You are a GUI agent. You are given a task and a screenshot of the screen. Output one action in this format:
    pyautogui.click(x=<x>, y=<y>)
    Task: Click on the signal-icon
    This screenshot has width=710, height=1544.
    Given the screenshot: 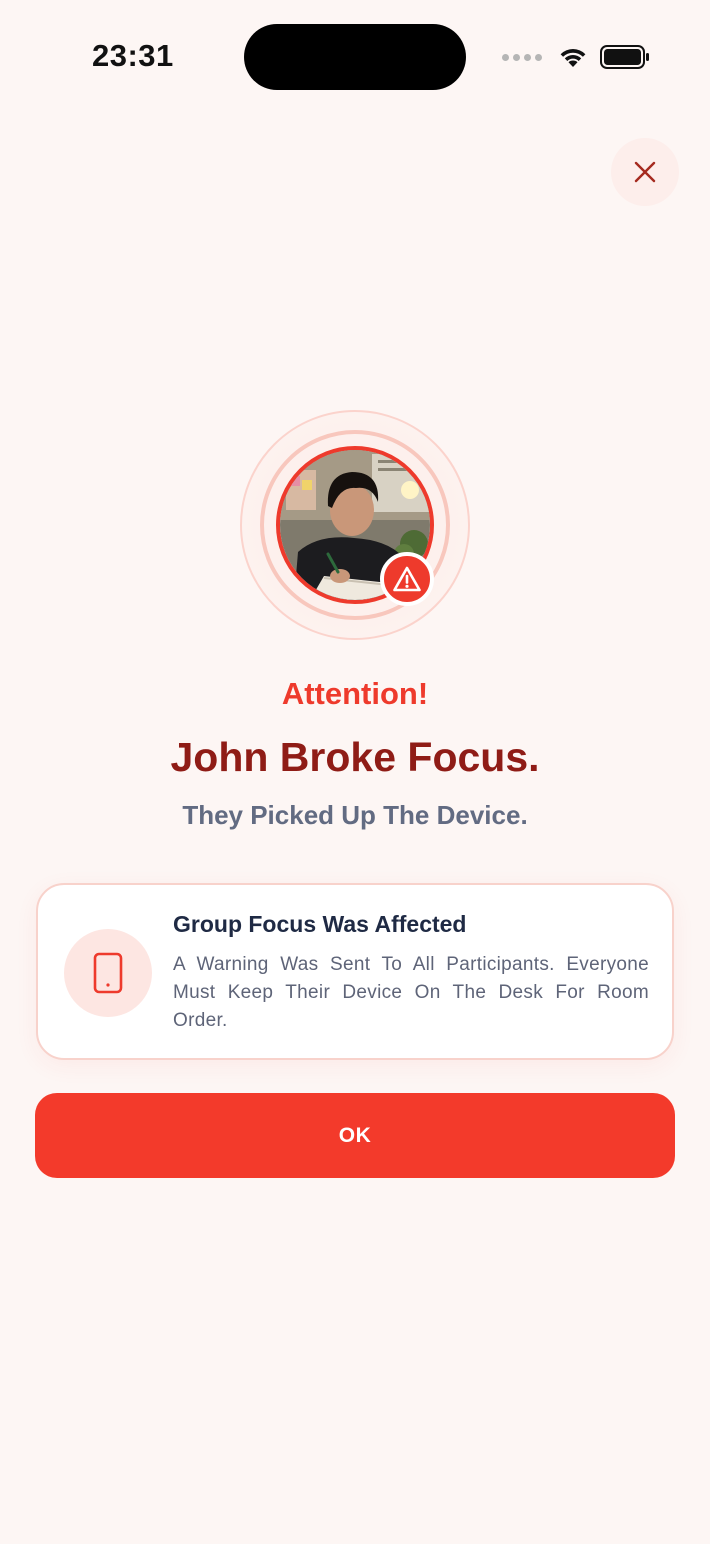 What is the action you would take?
    pyautogui.click(x=522, y=57)
    